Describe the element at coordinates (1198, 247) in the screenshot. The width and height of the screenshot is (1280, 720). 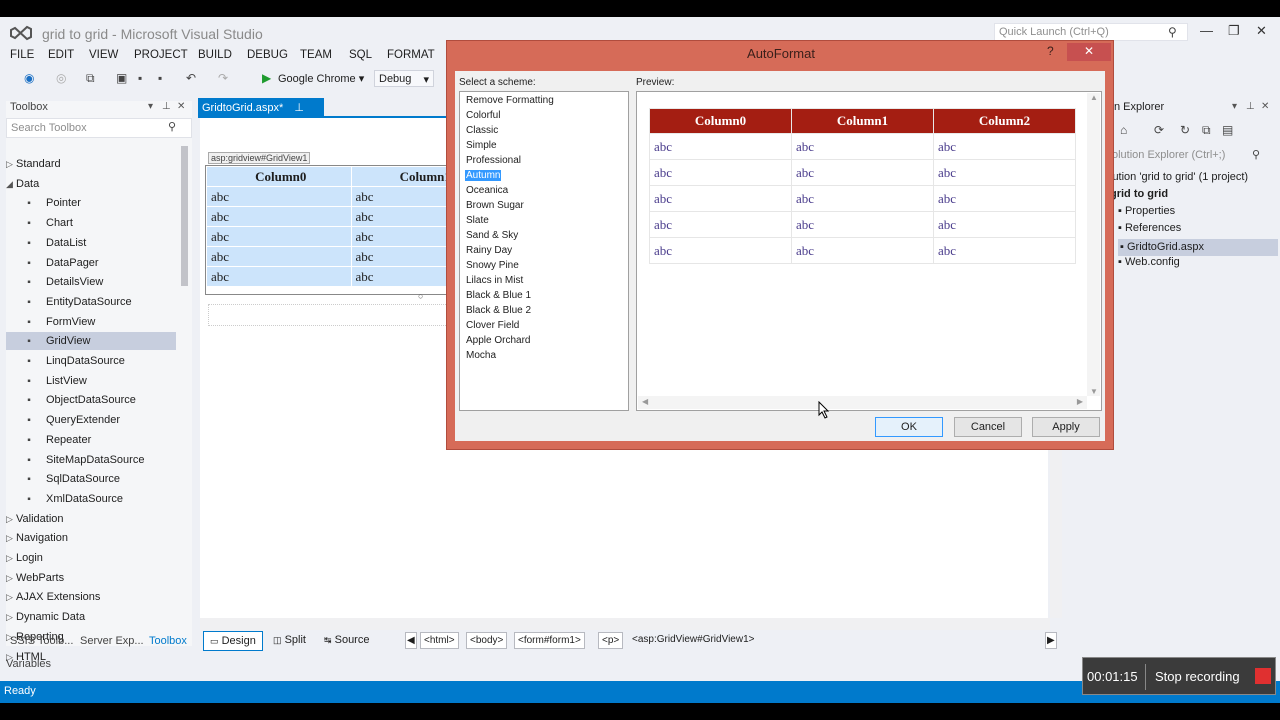
I see `solution-tree-item: ▪ GridtoGrid.aspx` at that location.